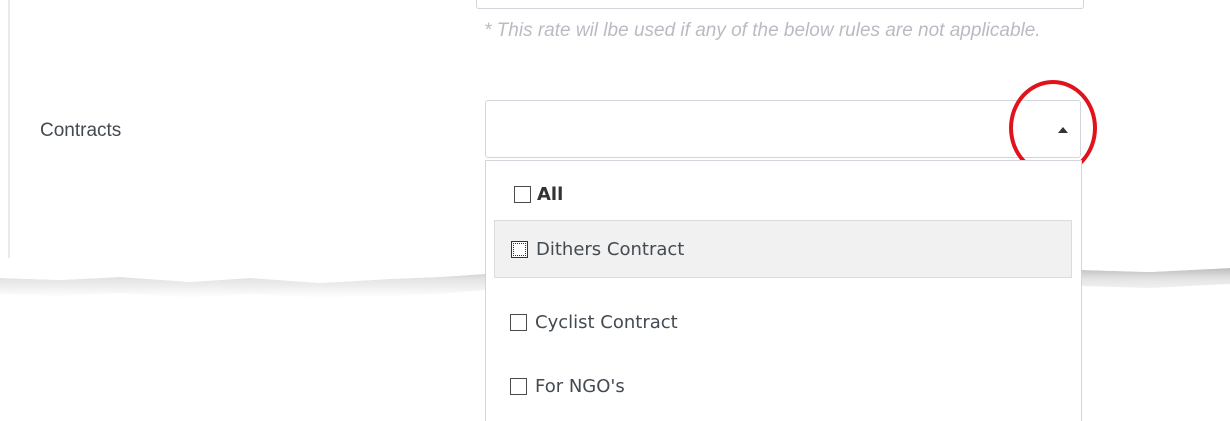  Describe the element at coordinates (780, 4) in the screenshot. I see `default-rate-input` at that location.